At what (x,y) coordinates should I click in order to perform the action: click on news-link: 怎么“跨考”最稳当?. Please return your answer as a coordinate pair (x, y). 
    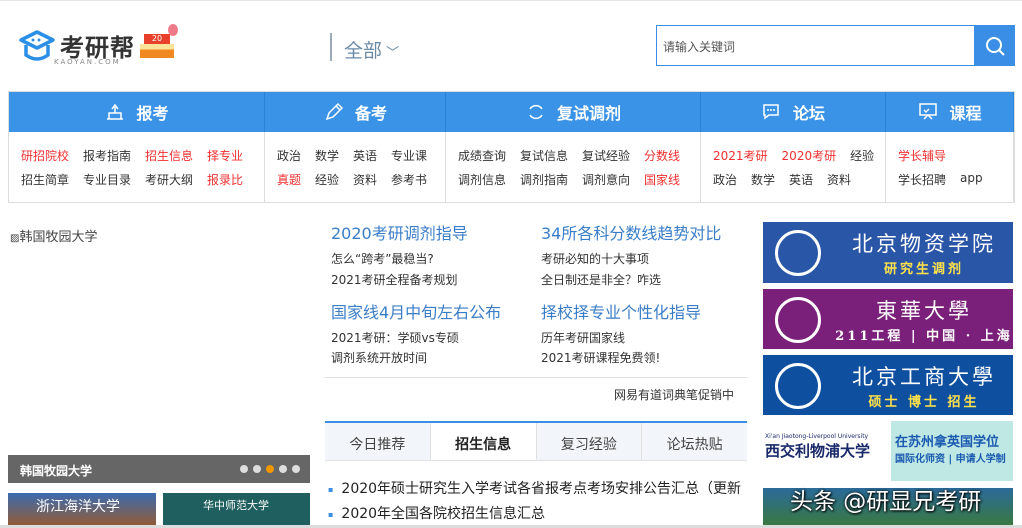
    Looking at the image, I should click on (382, 258).